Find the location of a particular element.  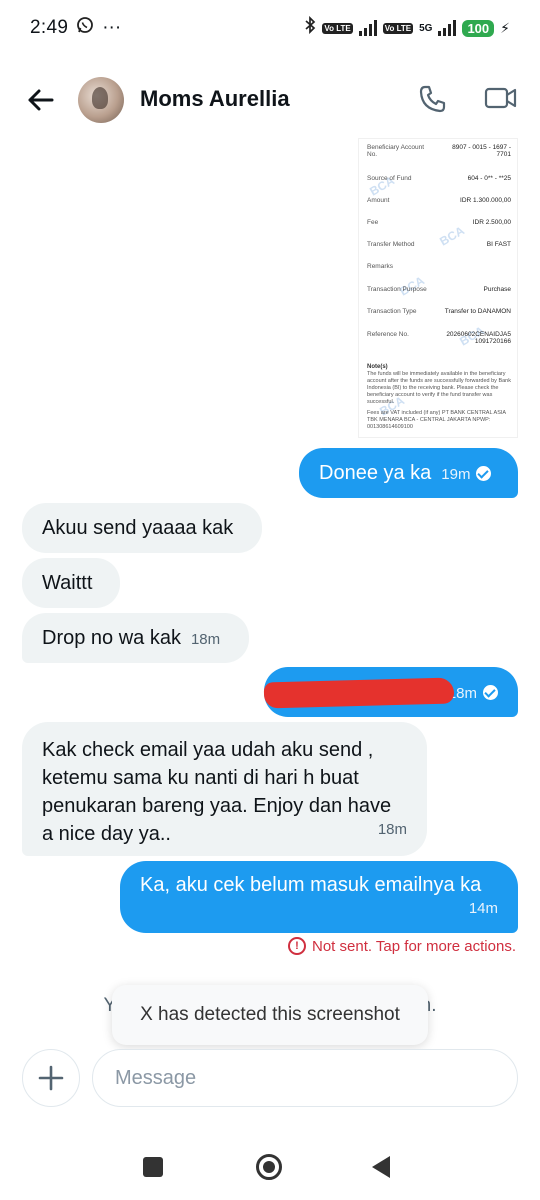

redaction-scribble is located at coordinates (359, 693).